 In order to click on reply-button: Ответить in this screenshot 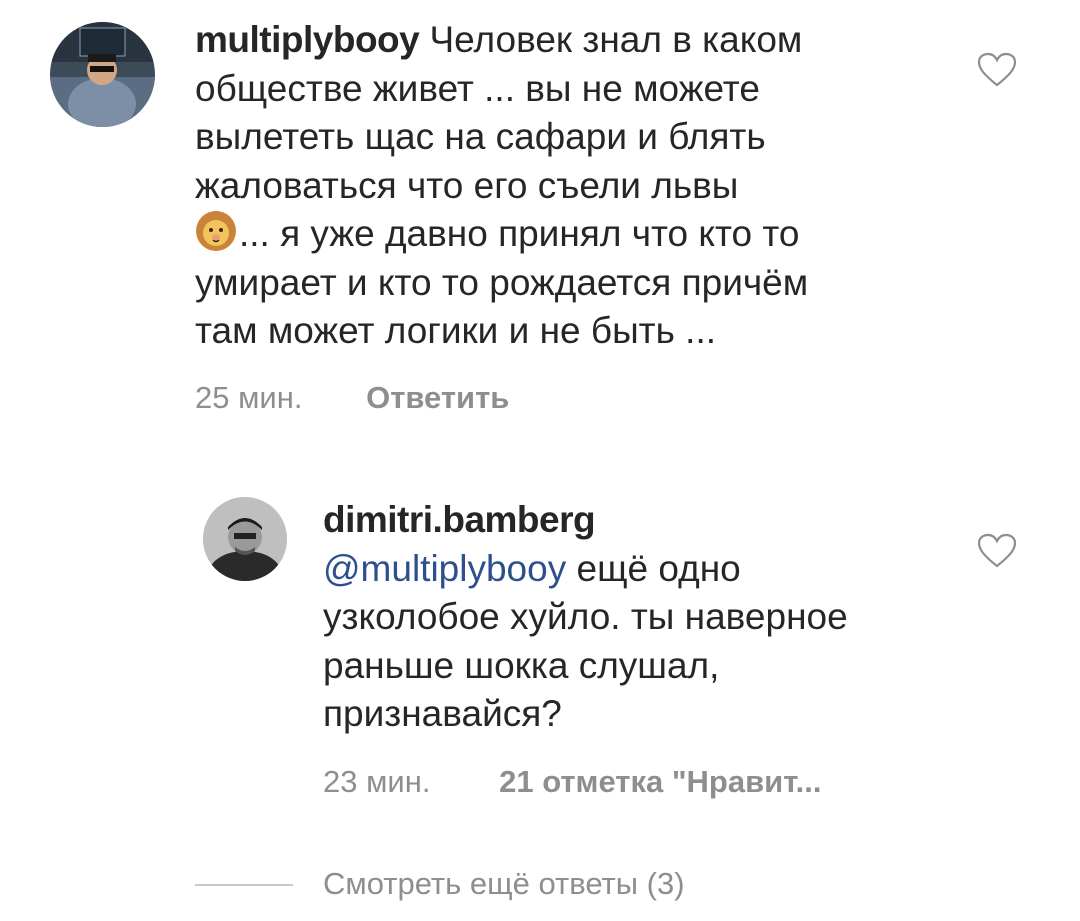, I will do `click(437, 397)`.